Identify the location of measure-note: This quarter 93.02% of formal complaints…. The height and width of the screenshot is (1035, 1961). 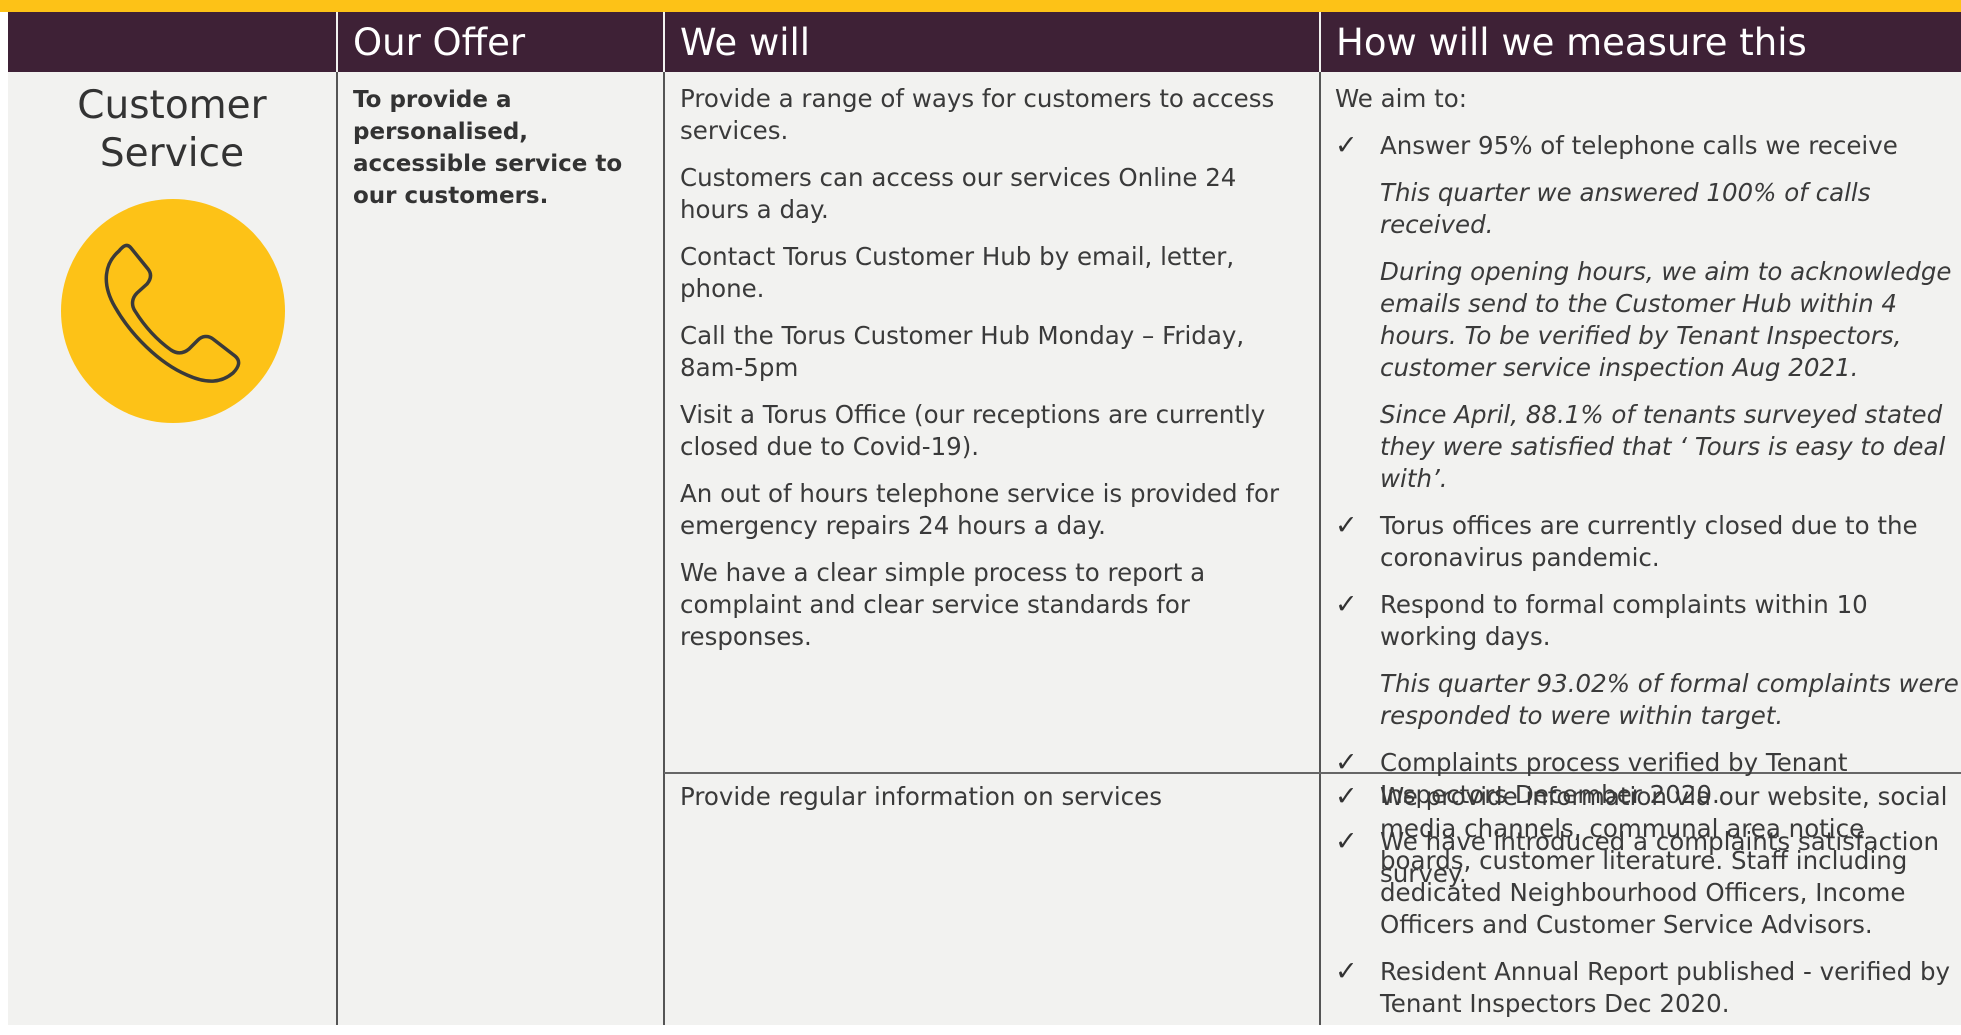
(1669, 699).